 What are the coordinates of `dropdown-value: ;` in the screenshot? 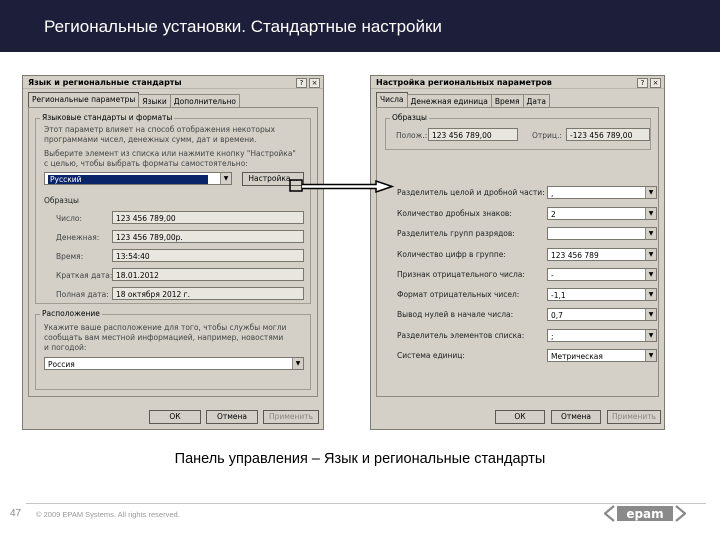 It's located at (552, 336).